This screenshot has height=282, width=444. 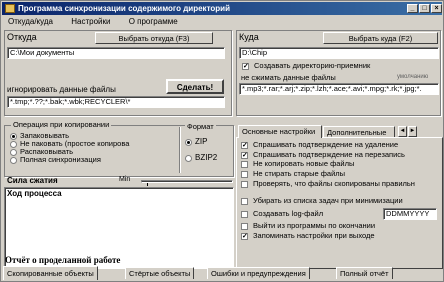 What do you see at coordinates (90, 21) in the screenshot?
I see `menu-item-settings: Настройки` at bounding box center [90, 21].